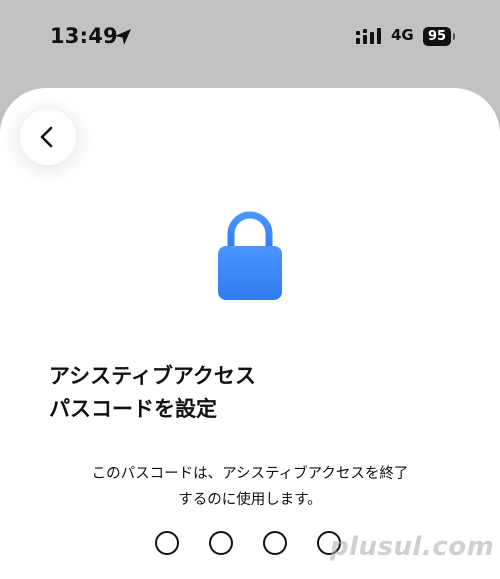 The image size is (500, 579). I want to click on lock-icon, so click(250, 255).